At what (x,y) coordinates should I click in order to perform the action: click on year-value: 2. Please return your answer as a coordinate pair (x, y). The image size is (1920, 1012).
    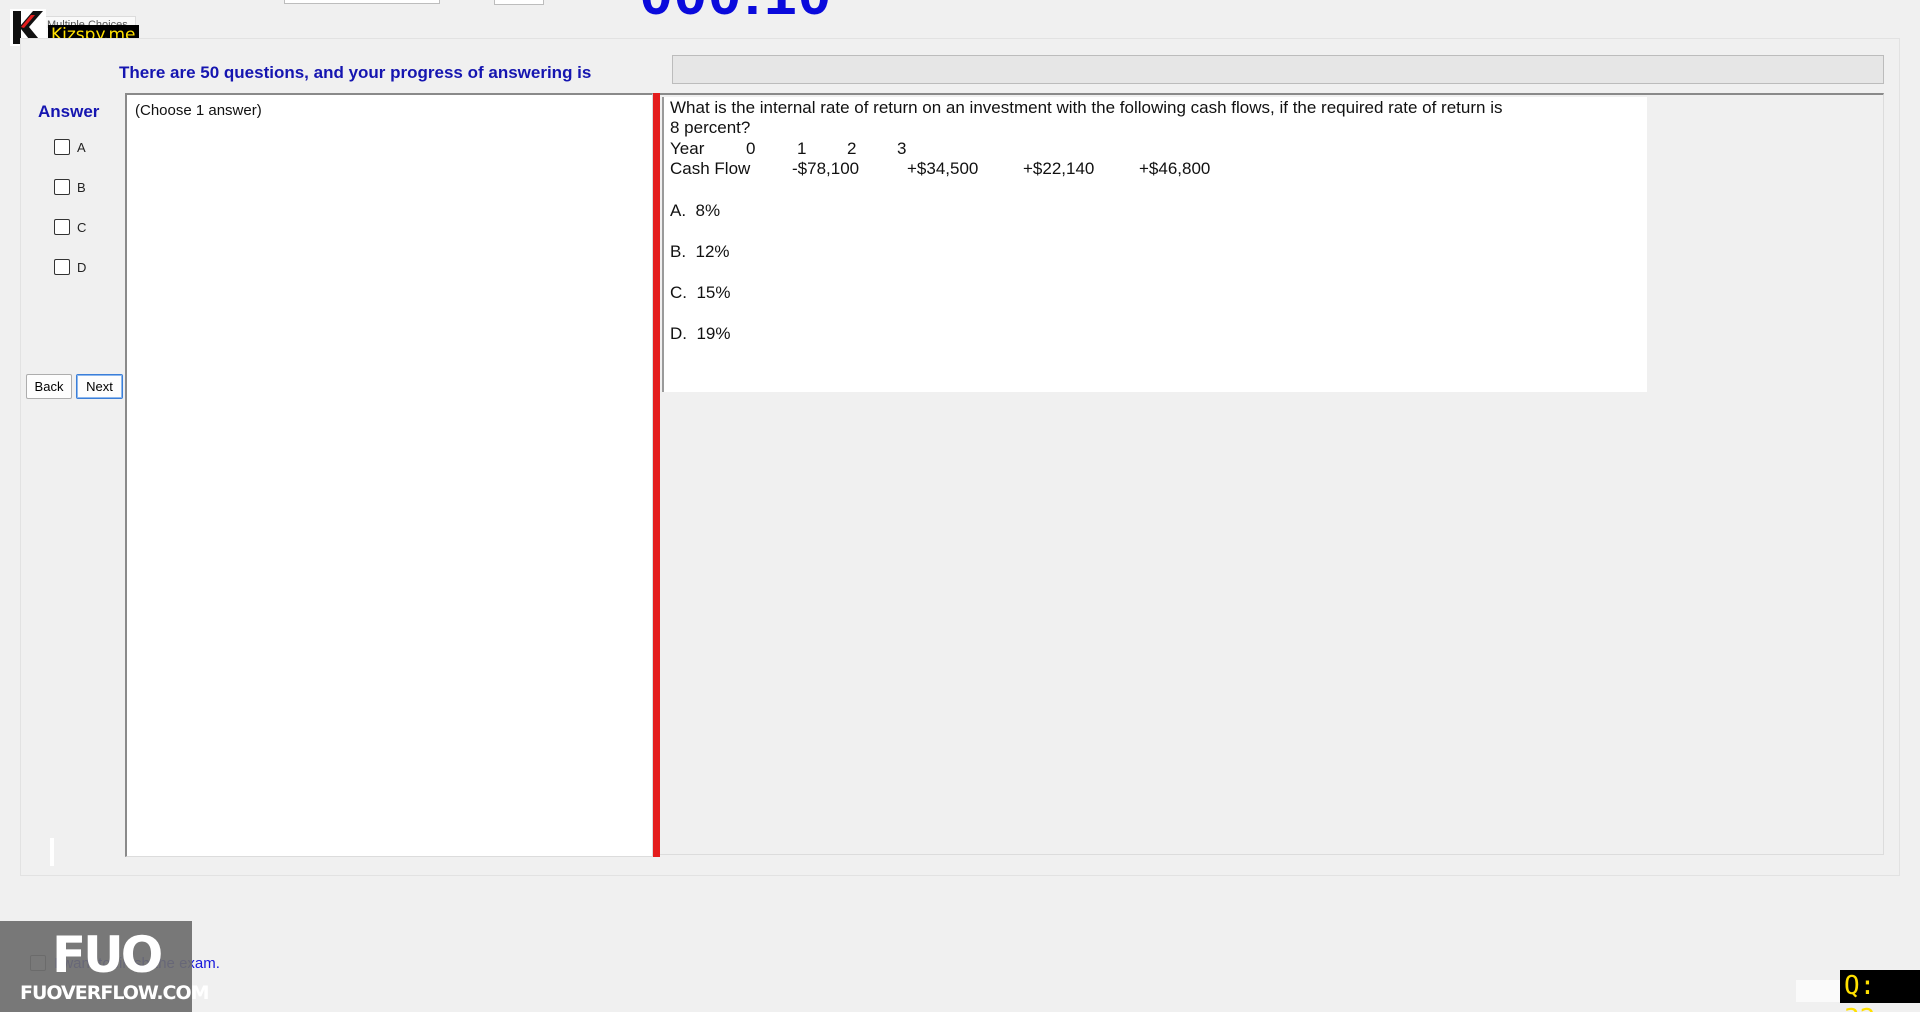
    Looking at the image, I should click on (852, 148).